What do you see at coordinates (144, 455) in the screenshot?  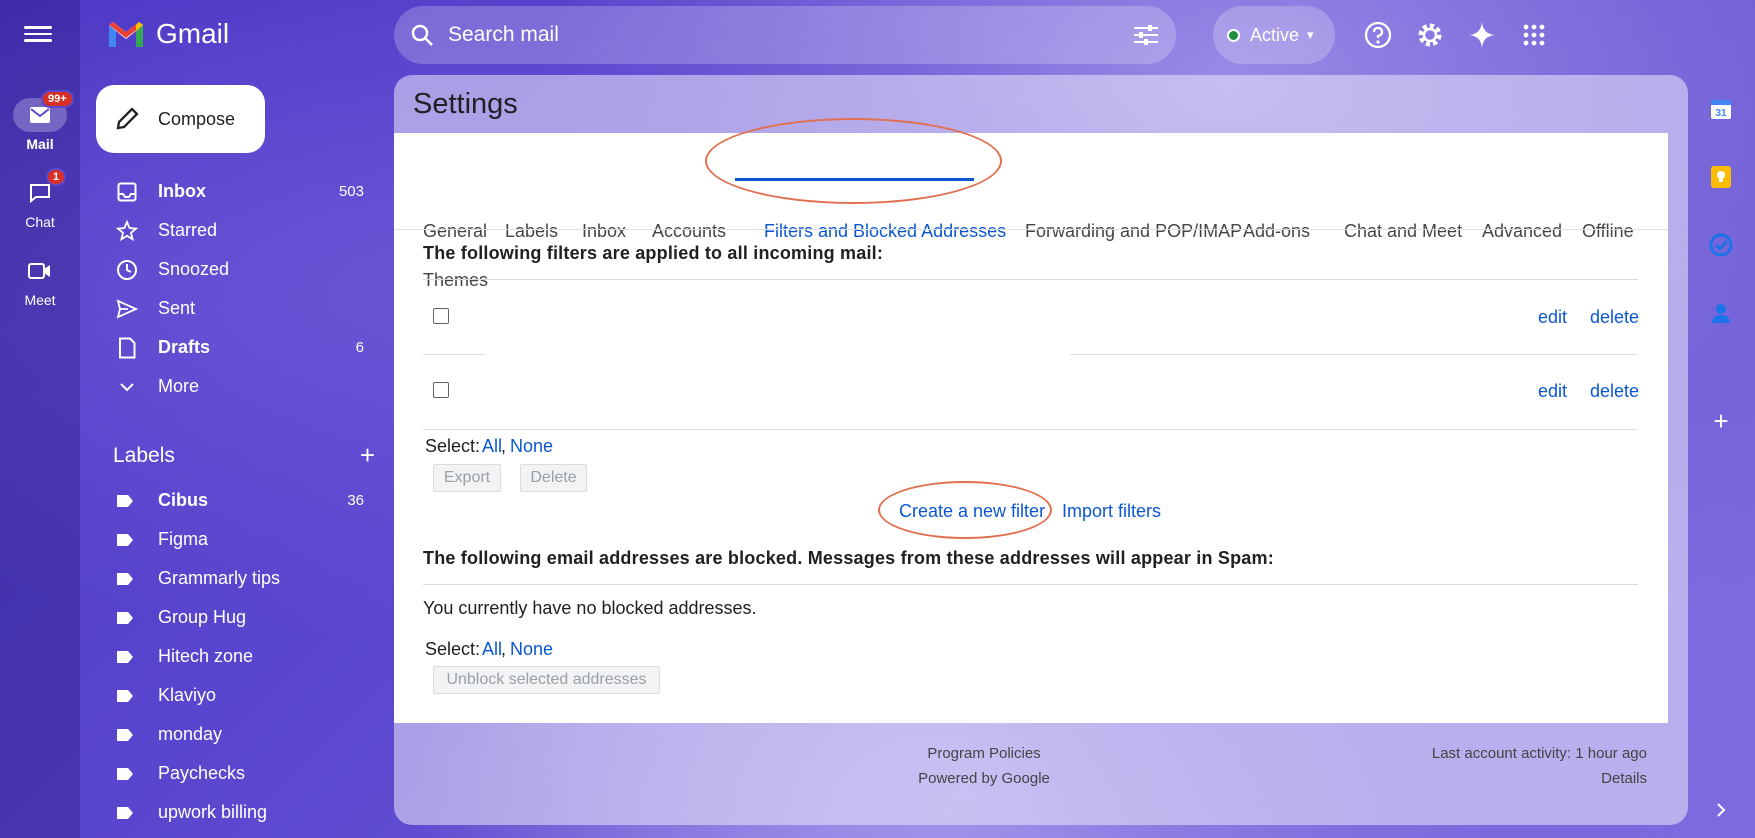 I see `labels-heading: Labels` at bounding box center [144, 455].